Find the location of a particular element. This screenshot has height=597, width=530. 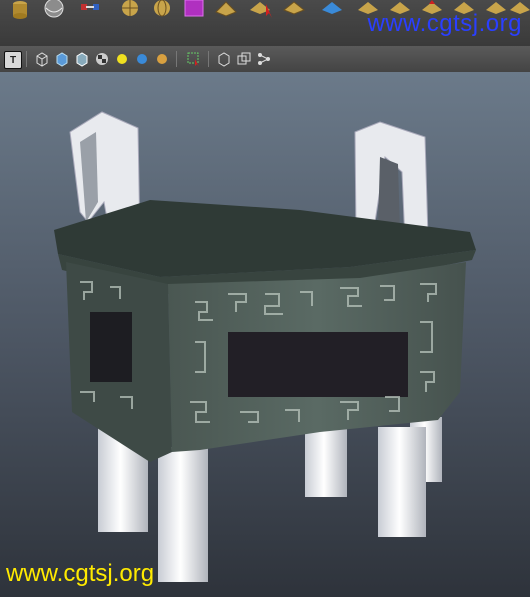

joints-icon is located at coordinates (264, 59).